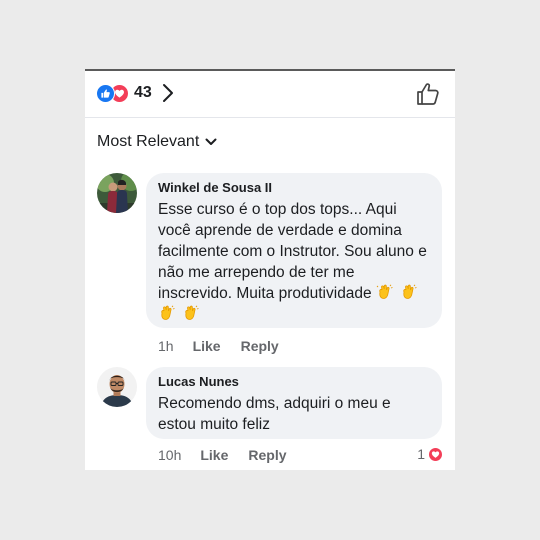  I want to click on comment-timestamp: 10h, so click(169, 455).